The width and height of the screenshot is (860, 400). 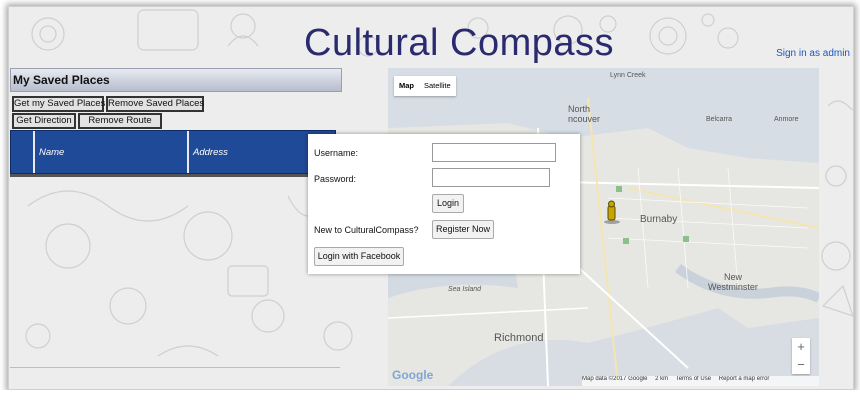 I want to click on zoom-in-button: +, so click(x=801, y=347).